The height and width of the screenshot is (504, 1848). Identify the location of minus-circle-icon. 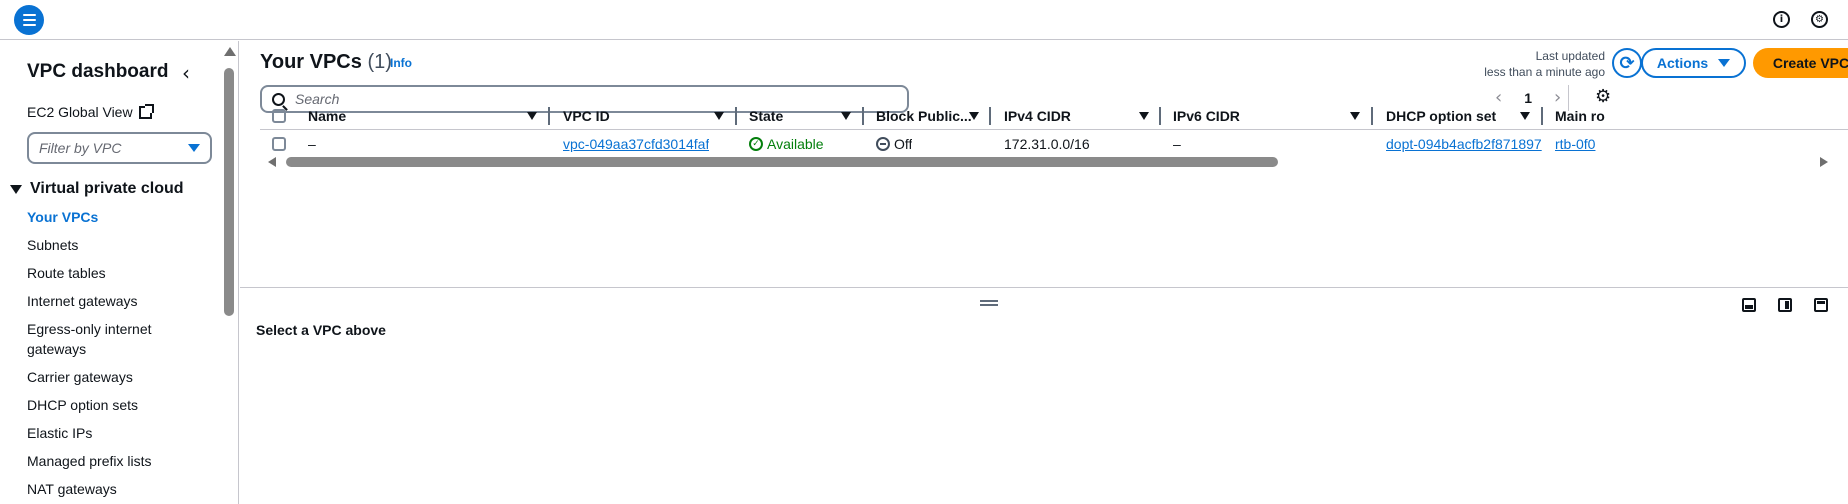
(883, 144).